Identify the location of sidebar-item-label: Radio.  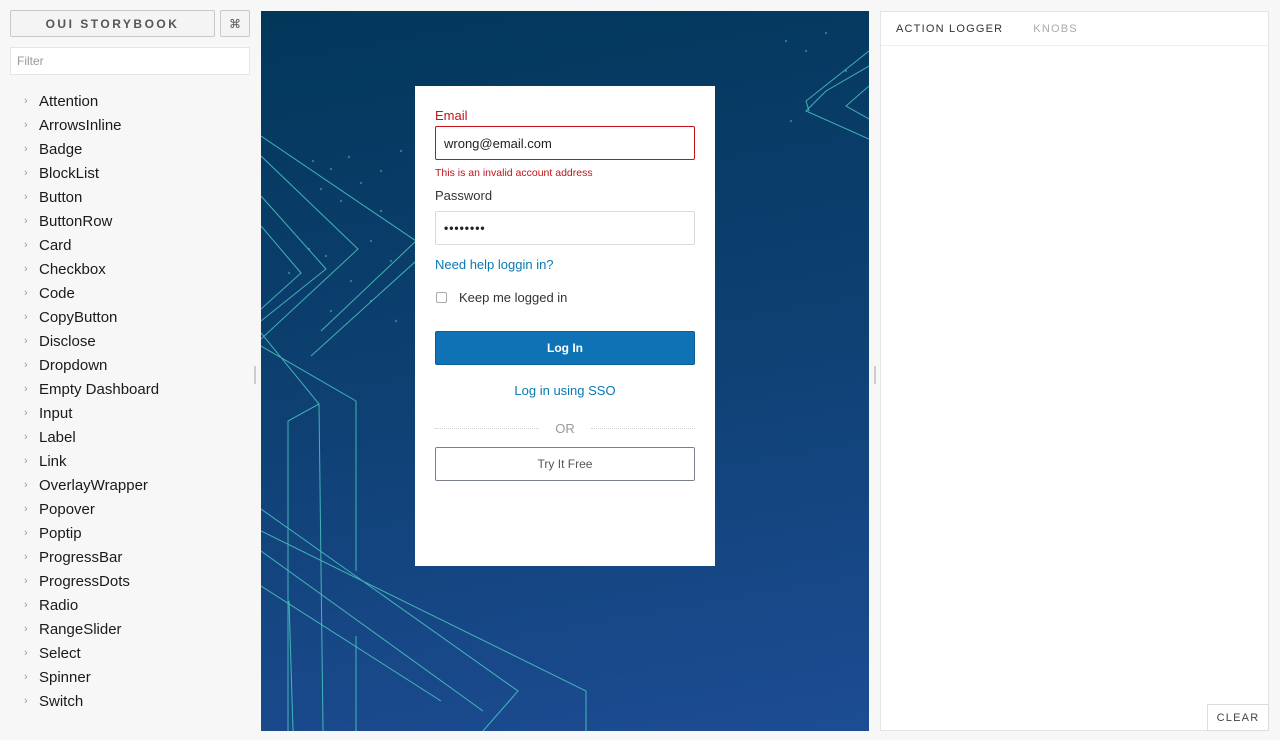
(59, 605).